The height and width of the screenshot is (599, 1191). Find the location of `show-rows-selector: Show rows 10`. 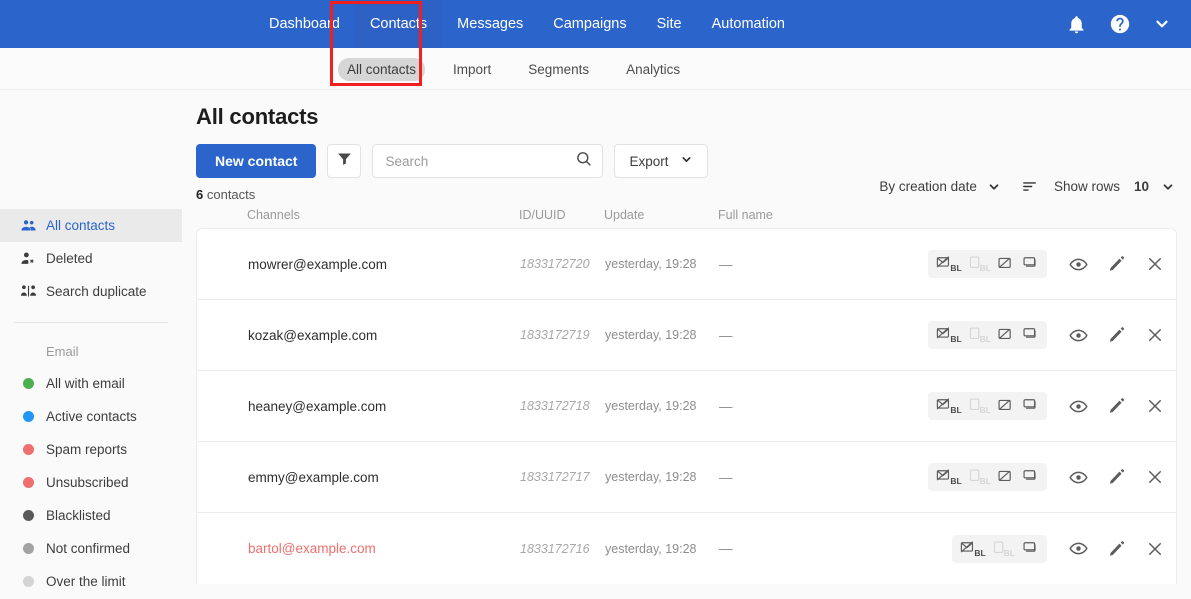

show-rows-selector: Show rows 10 is located at coordinates (1114, 186).